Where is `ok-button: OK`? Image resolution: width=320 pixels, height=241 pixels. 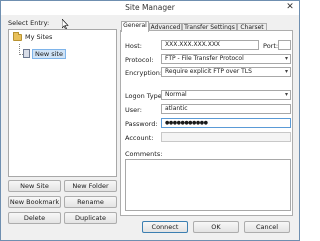 ok-button: OK is located at coordinates (216, 227).